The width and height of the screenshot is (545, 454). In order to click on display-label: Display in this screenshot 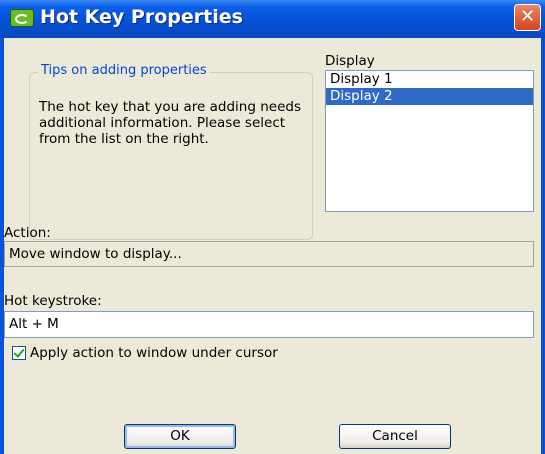, I will do `click(350, 61)`.